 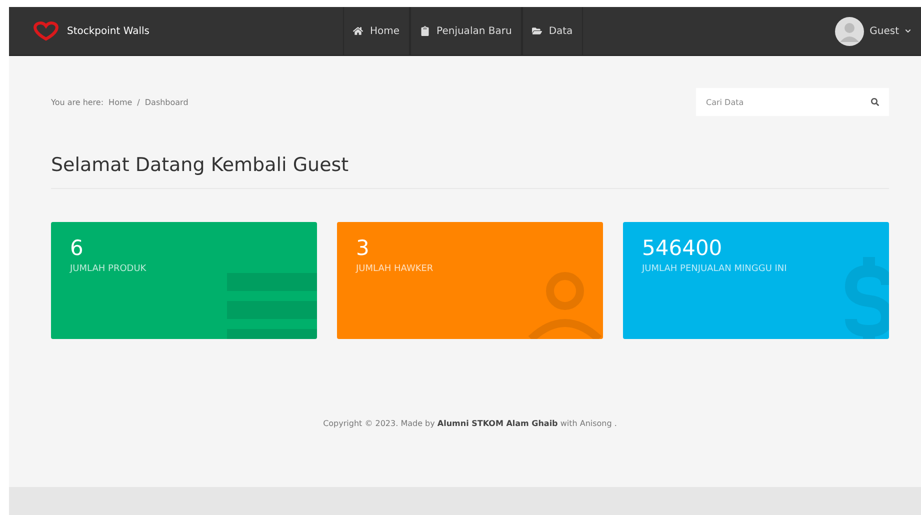 I want to click on brand-name: Stockpoint Walls, so click(x=108, y=31).